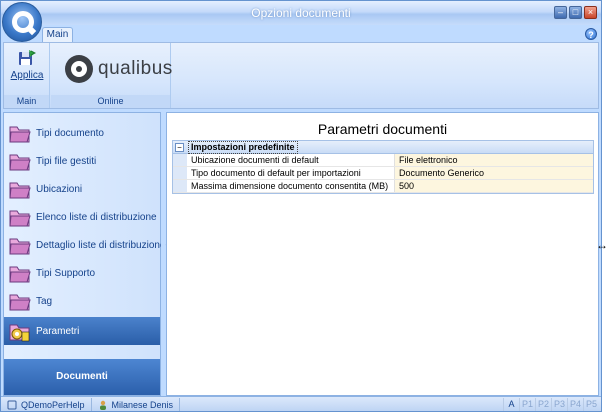 This screenshot has height=412, width=610. I want to click on app-menu-button, so click(22, 22).